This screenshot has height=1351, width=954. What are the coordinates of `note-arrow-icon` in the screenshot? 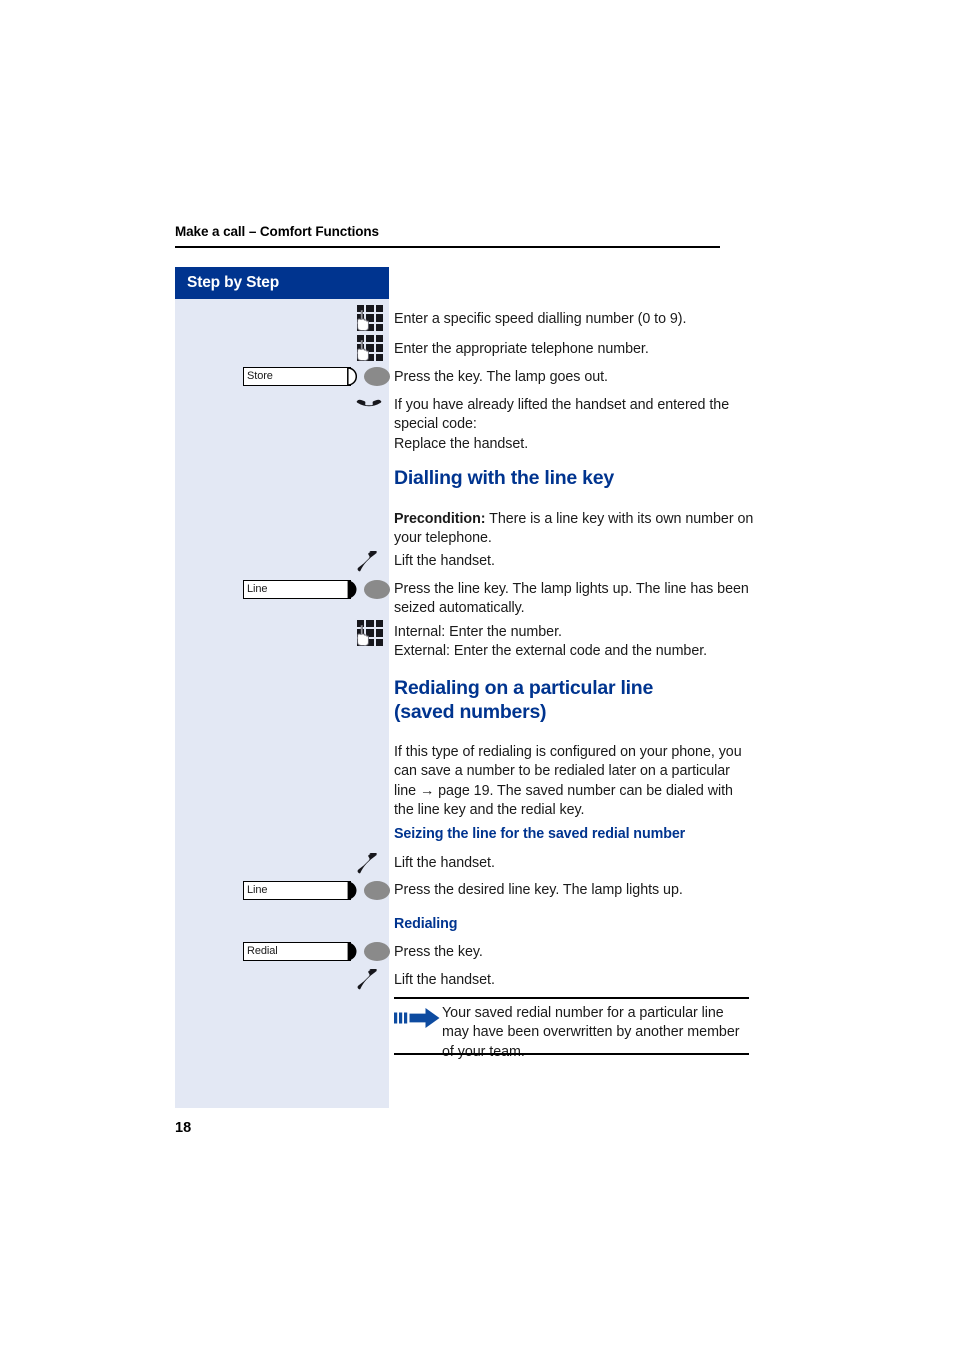 It's located at (417, 1018).